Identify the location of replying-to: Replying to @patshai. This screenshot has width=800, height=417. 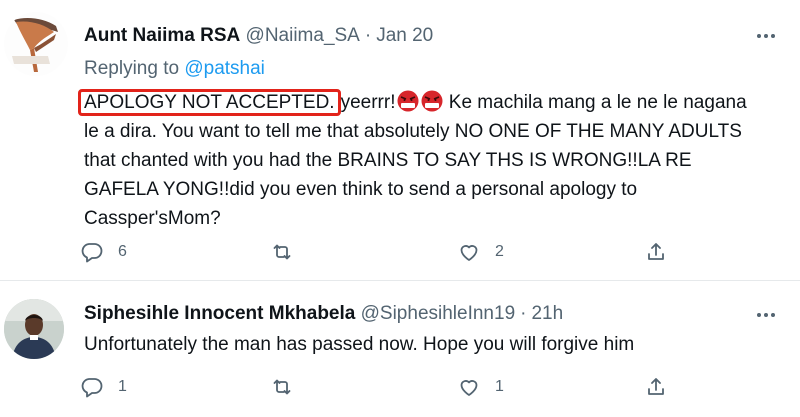
(174, 69).